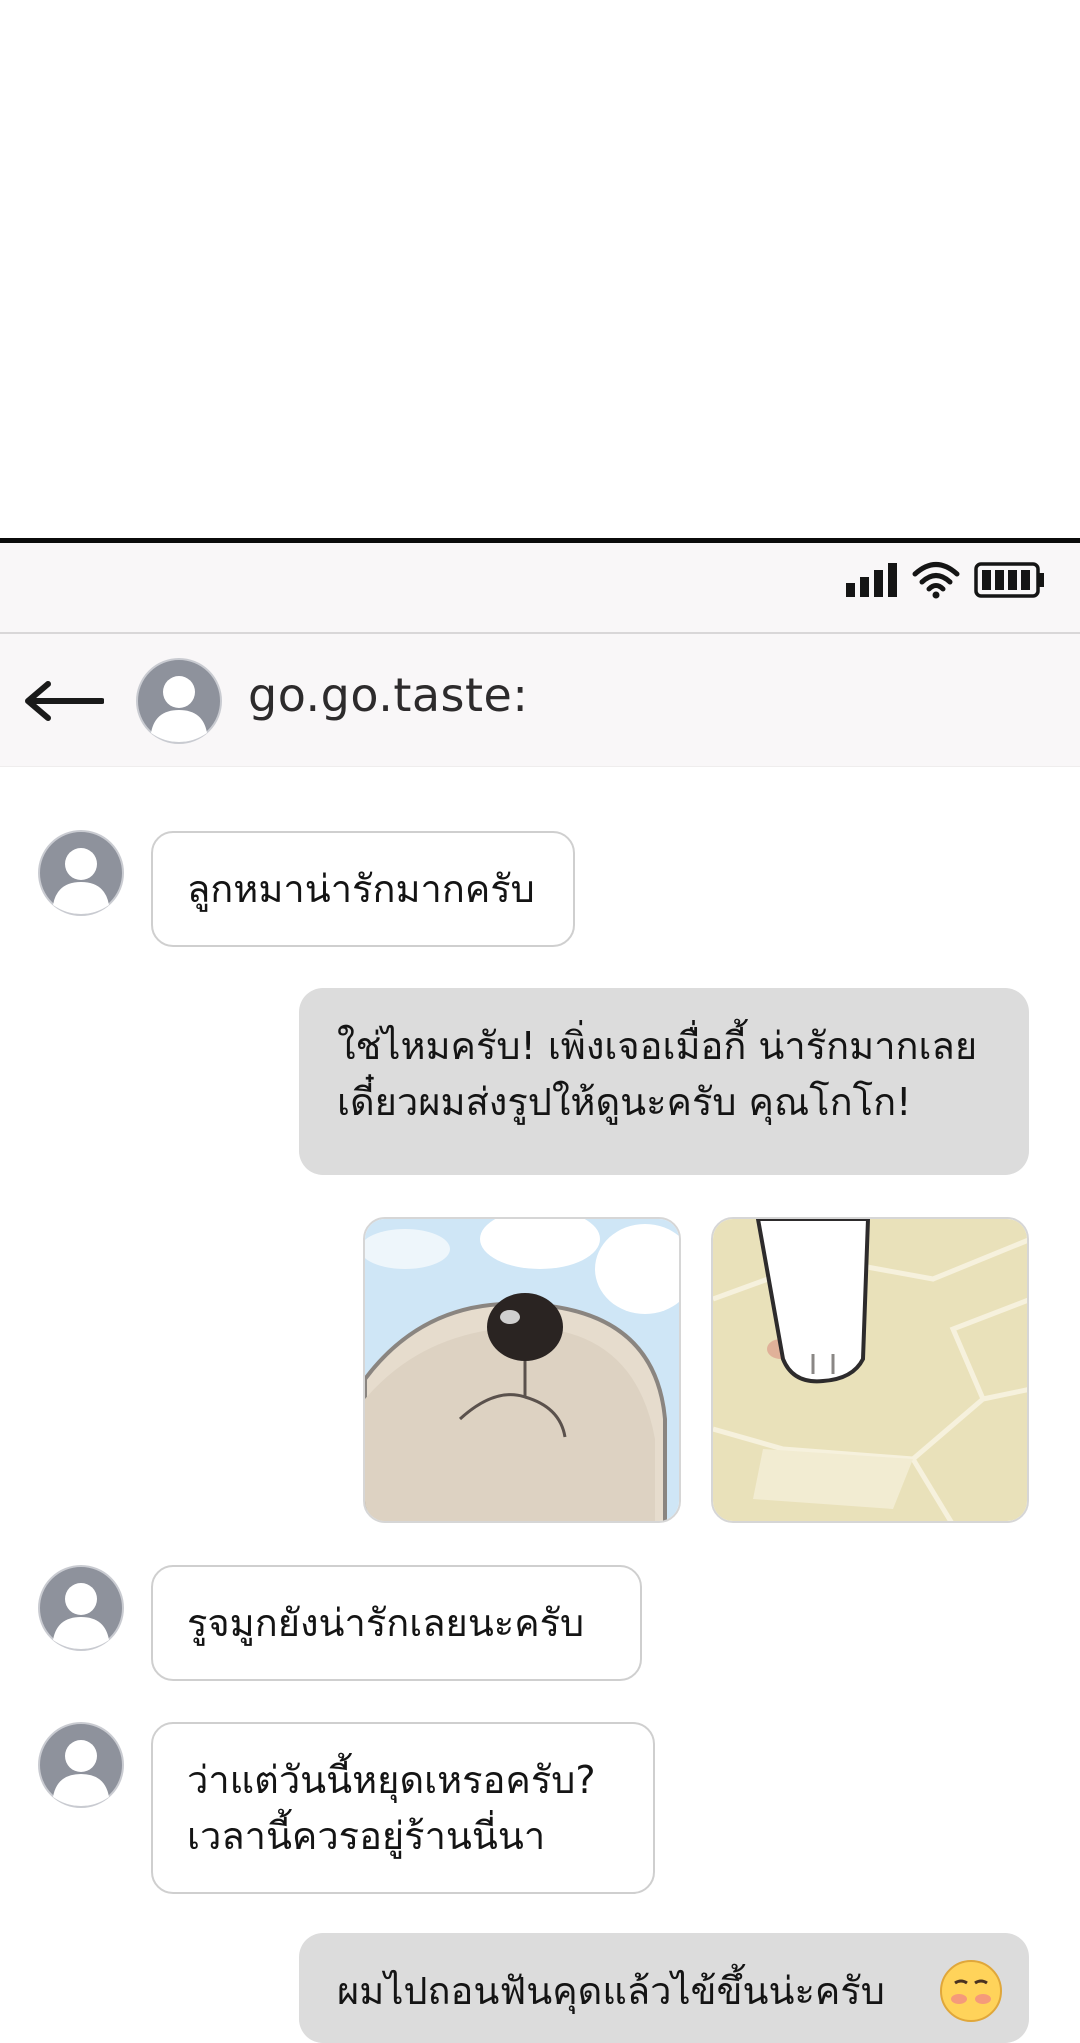 The image size is (1080, 2043). I want to click on message-text: รูจมูกยังน่ารักเลยนะครับ, so click(386, 1623).